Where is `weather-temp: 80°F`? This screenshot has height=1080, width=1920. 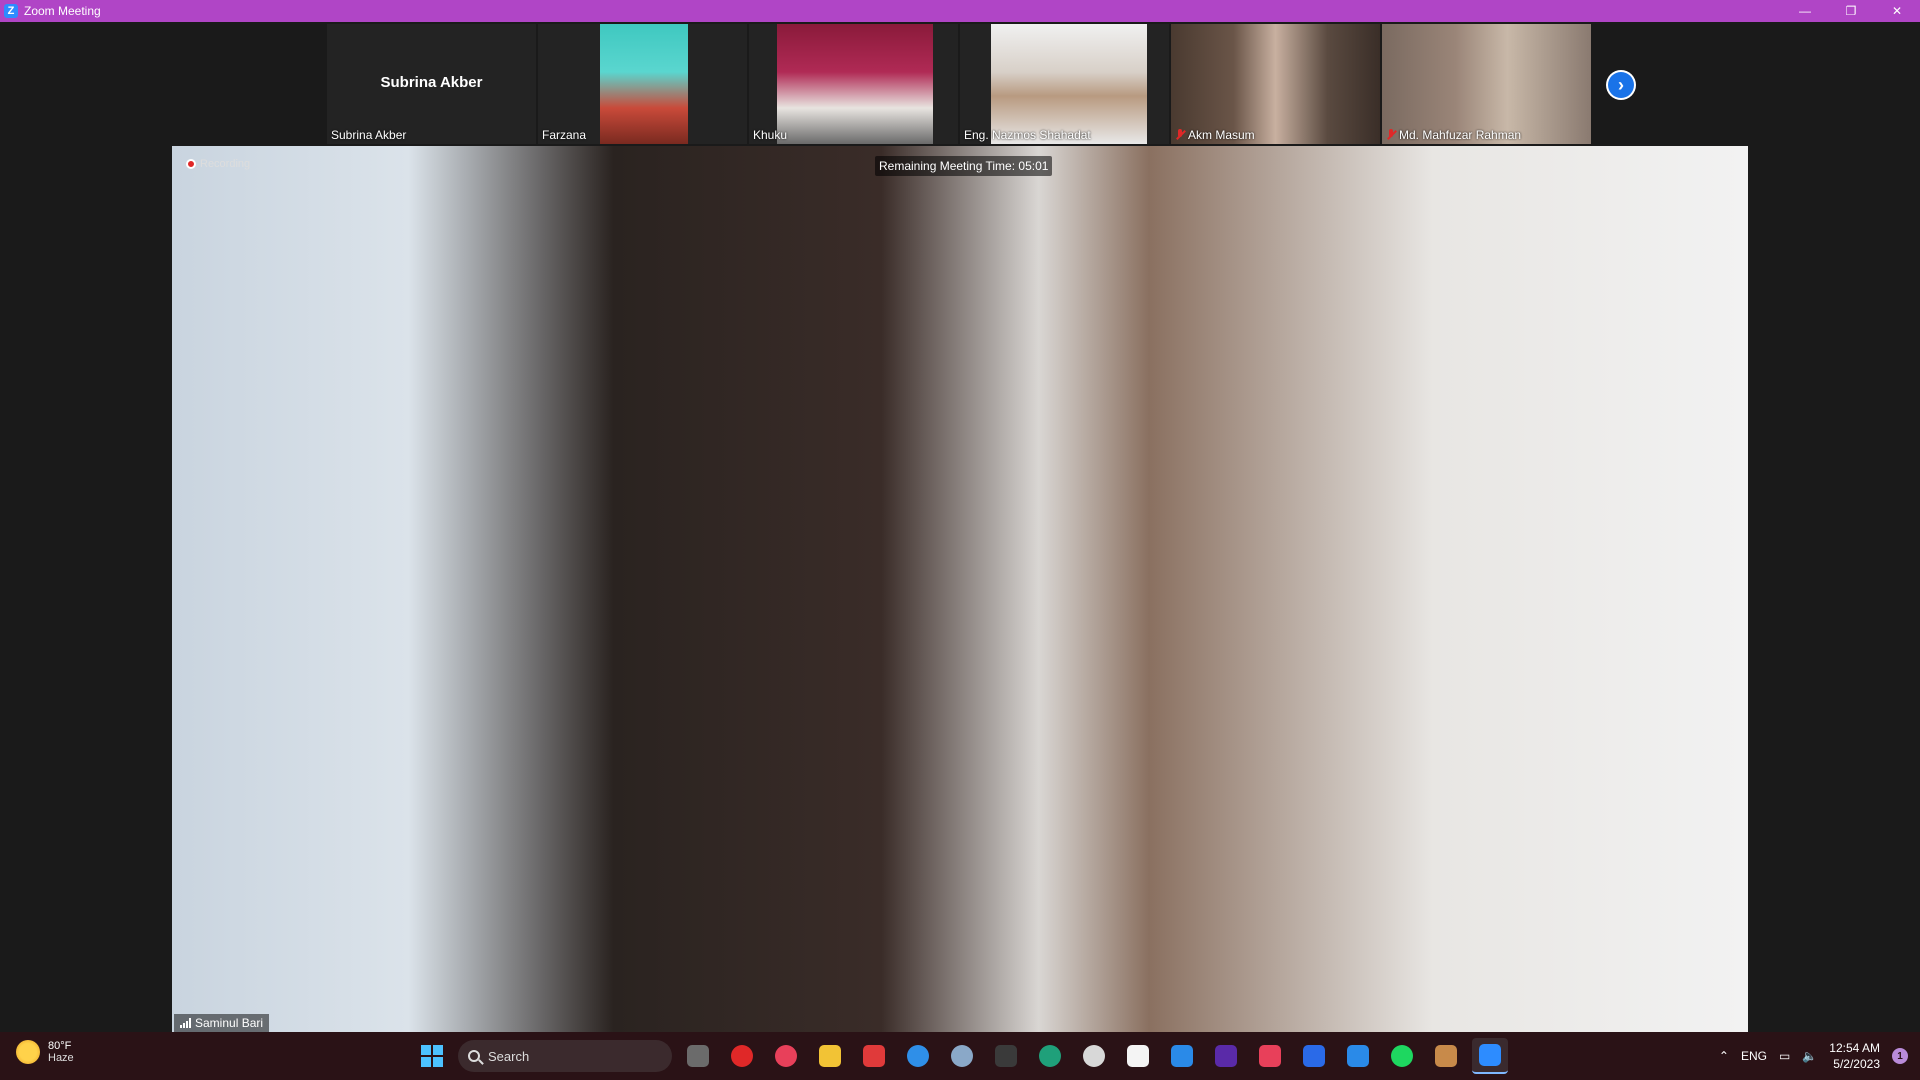 weather-temp: 80°F is located at coordinates (60, 1046).